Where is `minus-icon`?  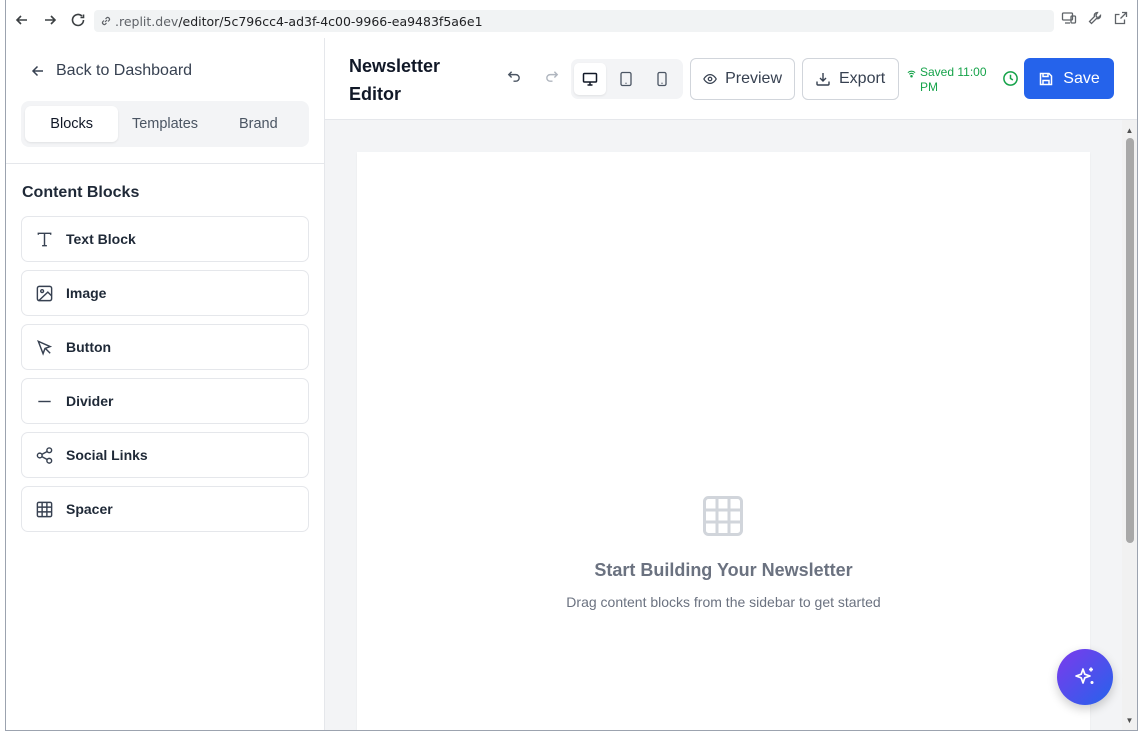 minus-icon is located at coordinates (44, 401).